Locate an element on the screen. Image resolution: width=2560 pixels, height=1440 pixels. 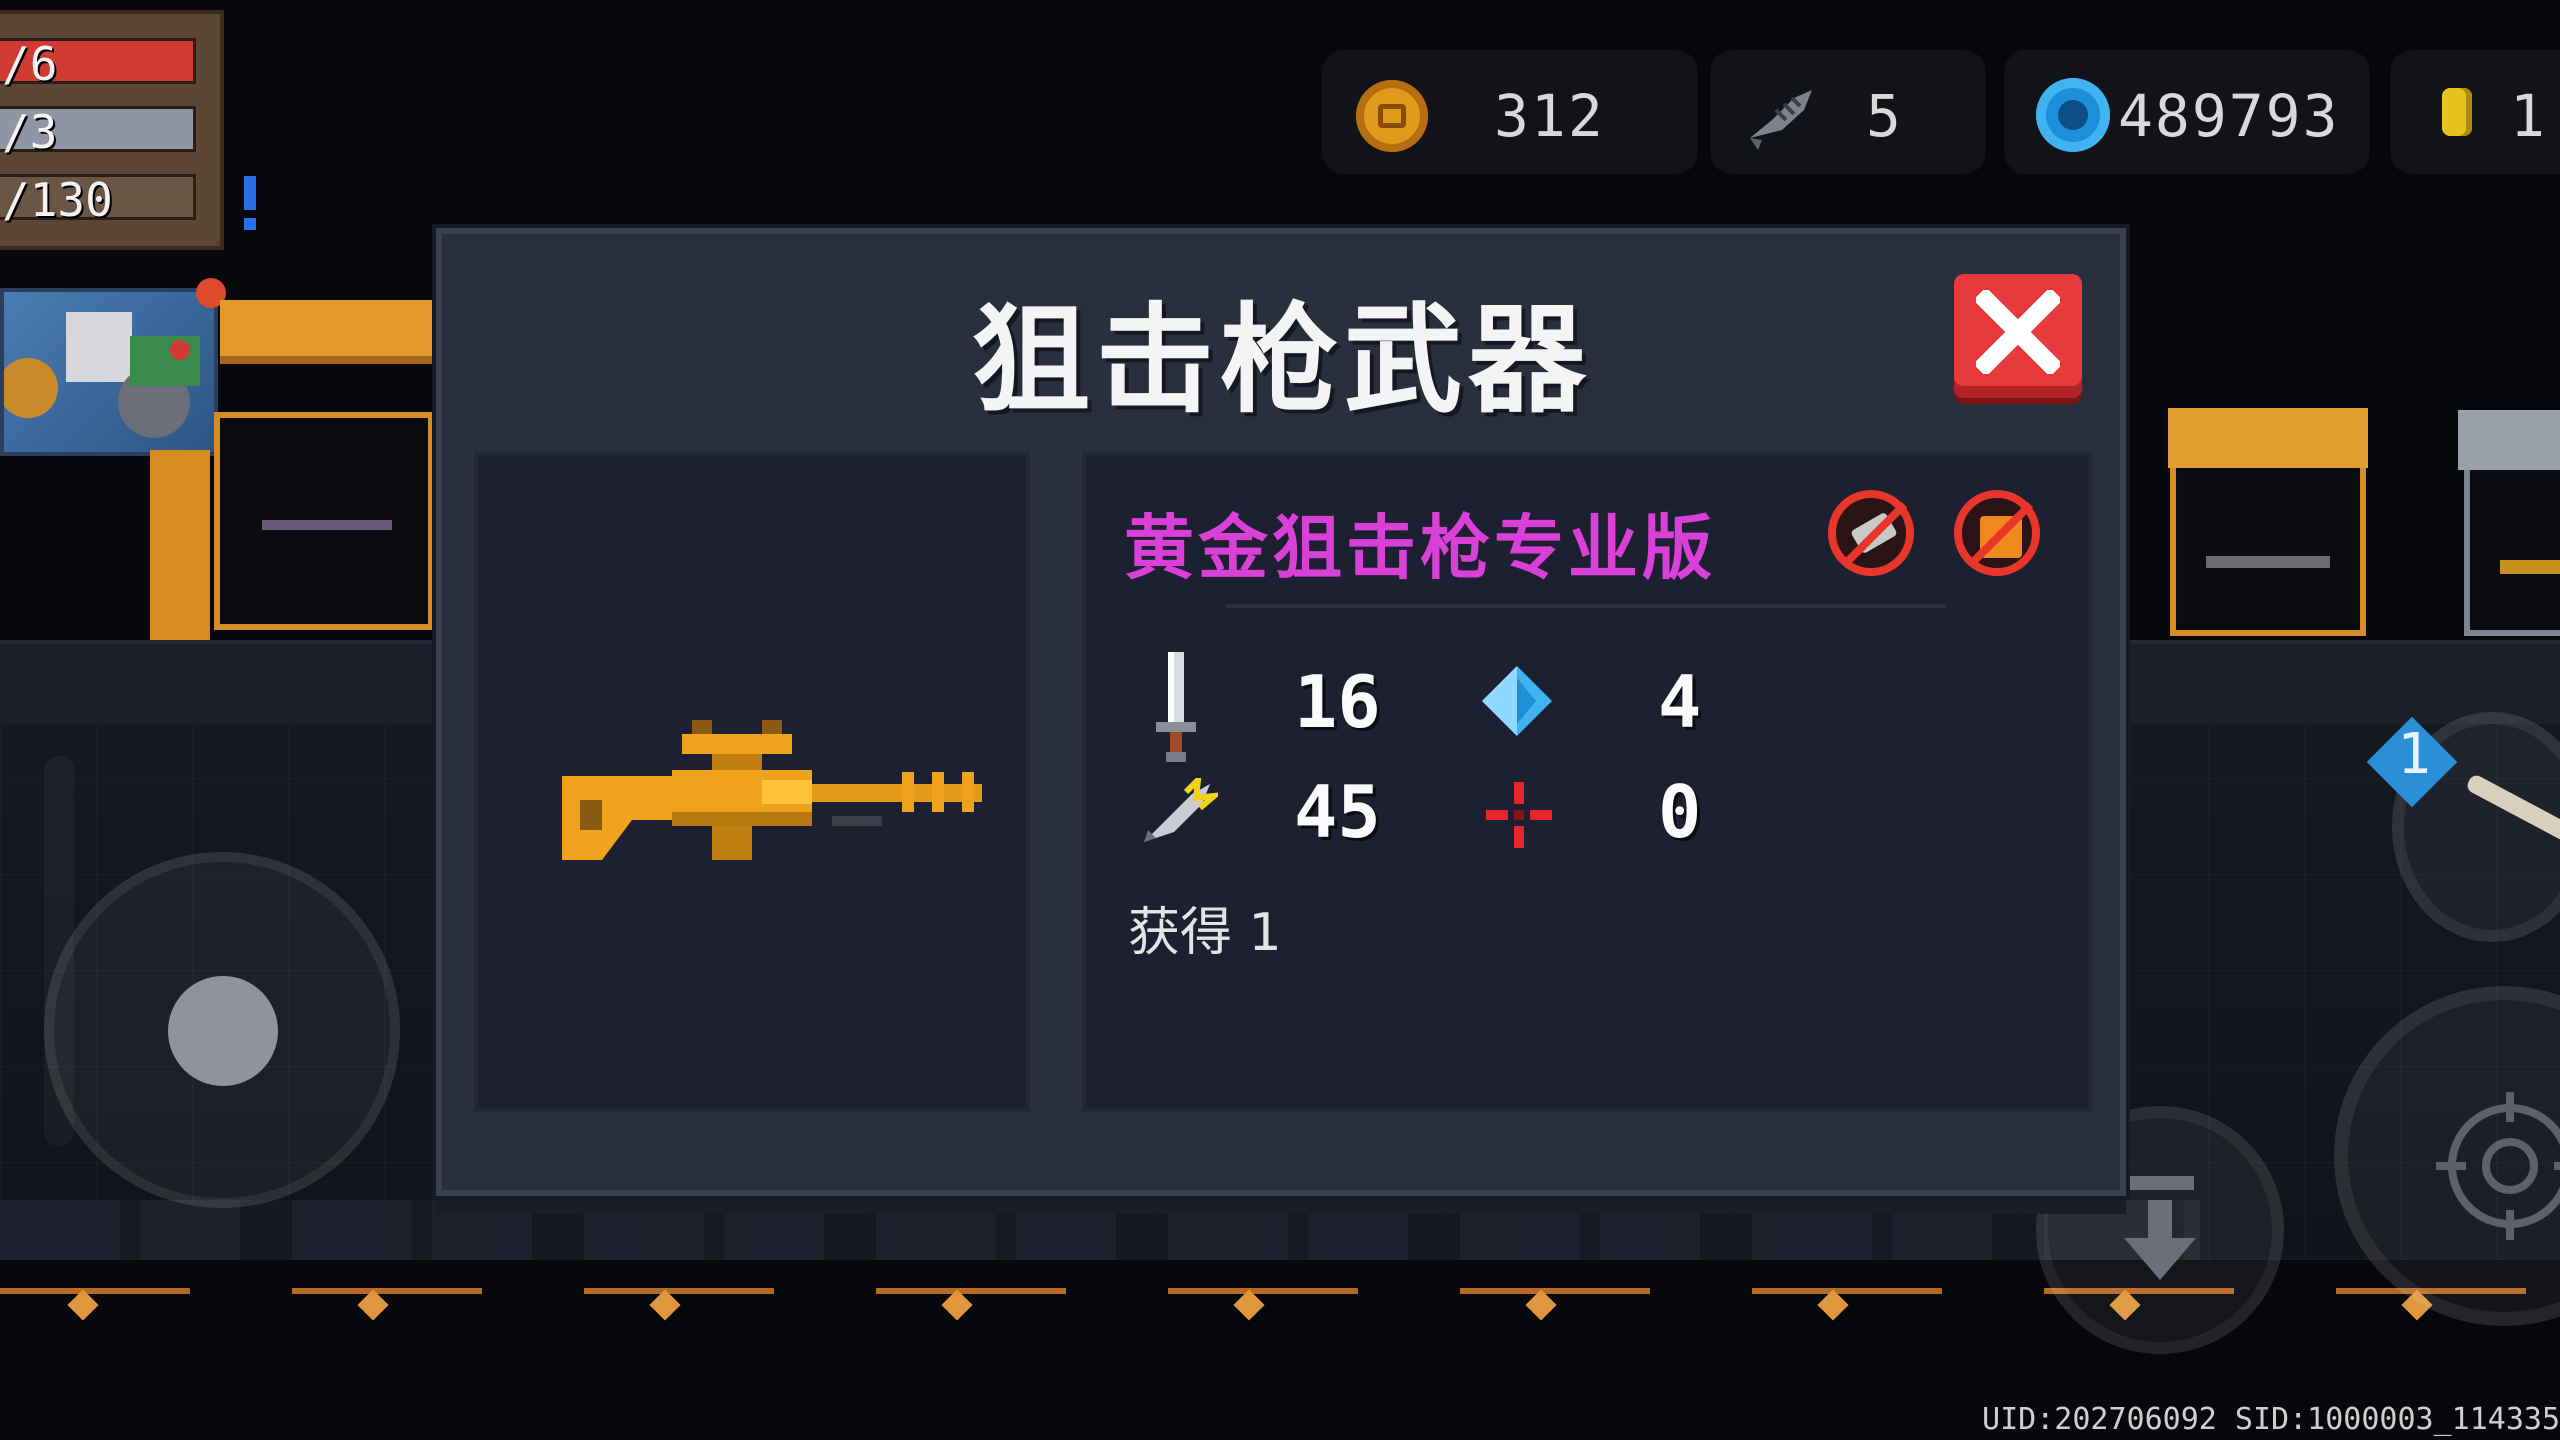
crosshair-icon is located at coordinates (2498, 1166).